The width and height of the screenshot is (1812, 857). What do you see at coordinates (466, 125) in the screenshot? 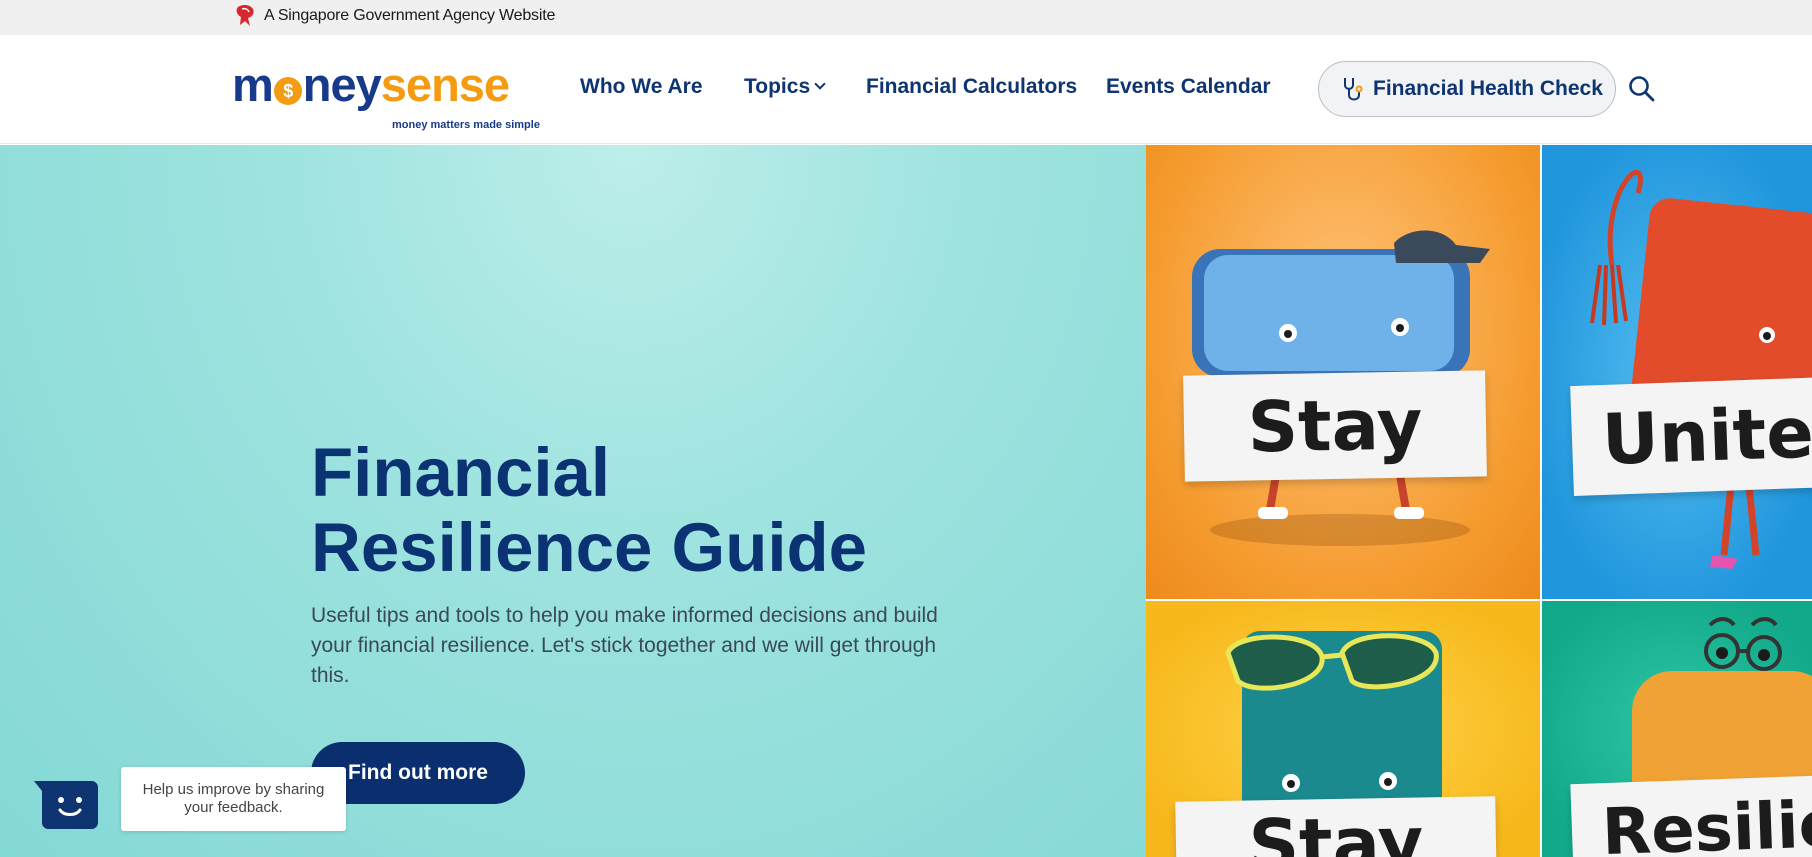
I see `logo-tagline: money matters made simple` at bounding box center [466, 125].